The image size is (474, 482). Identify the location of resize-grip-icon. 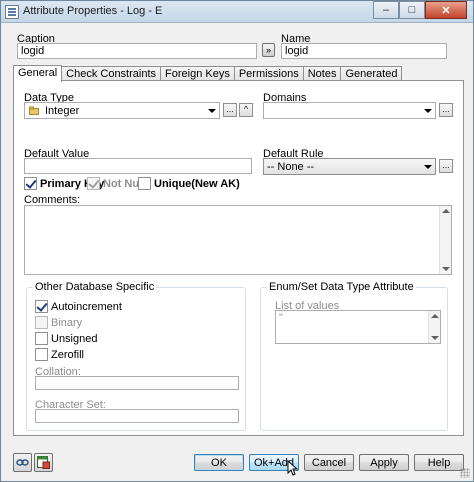
(465, 473).